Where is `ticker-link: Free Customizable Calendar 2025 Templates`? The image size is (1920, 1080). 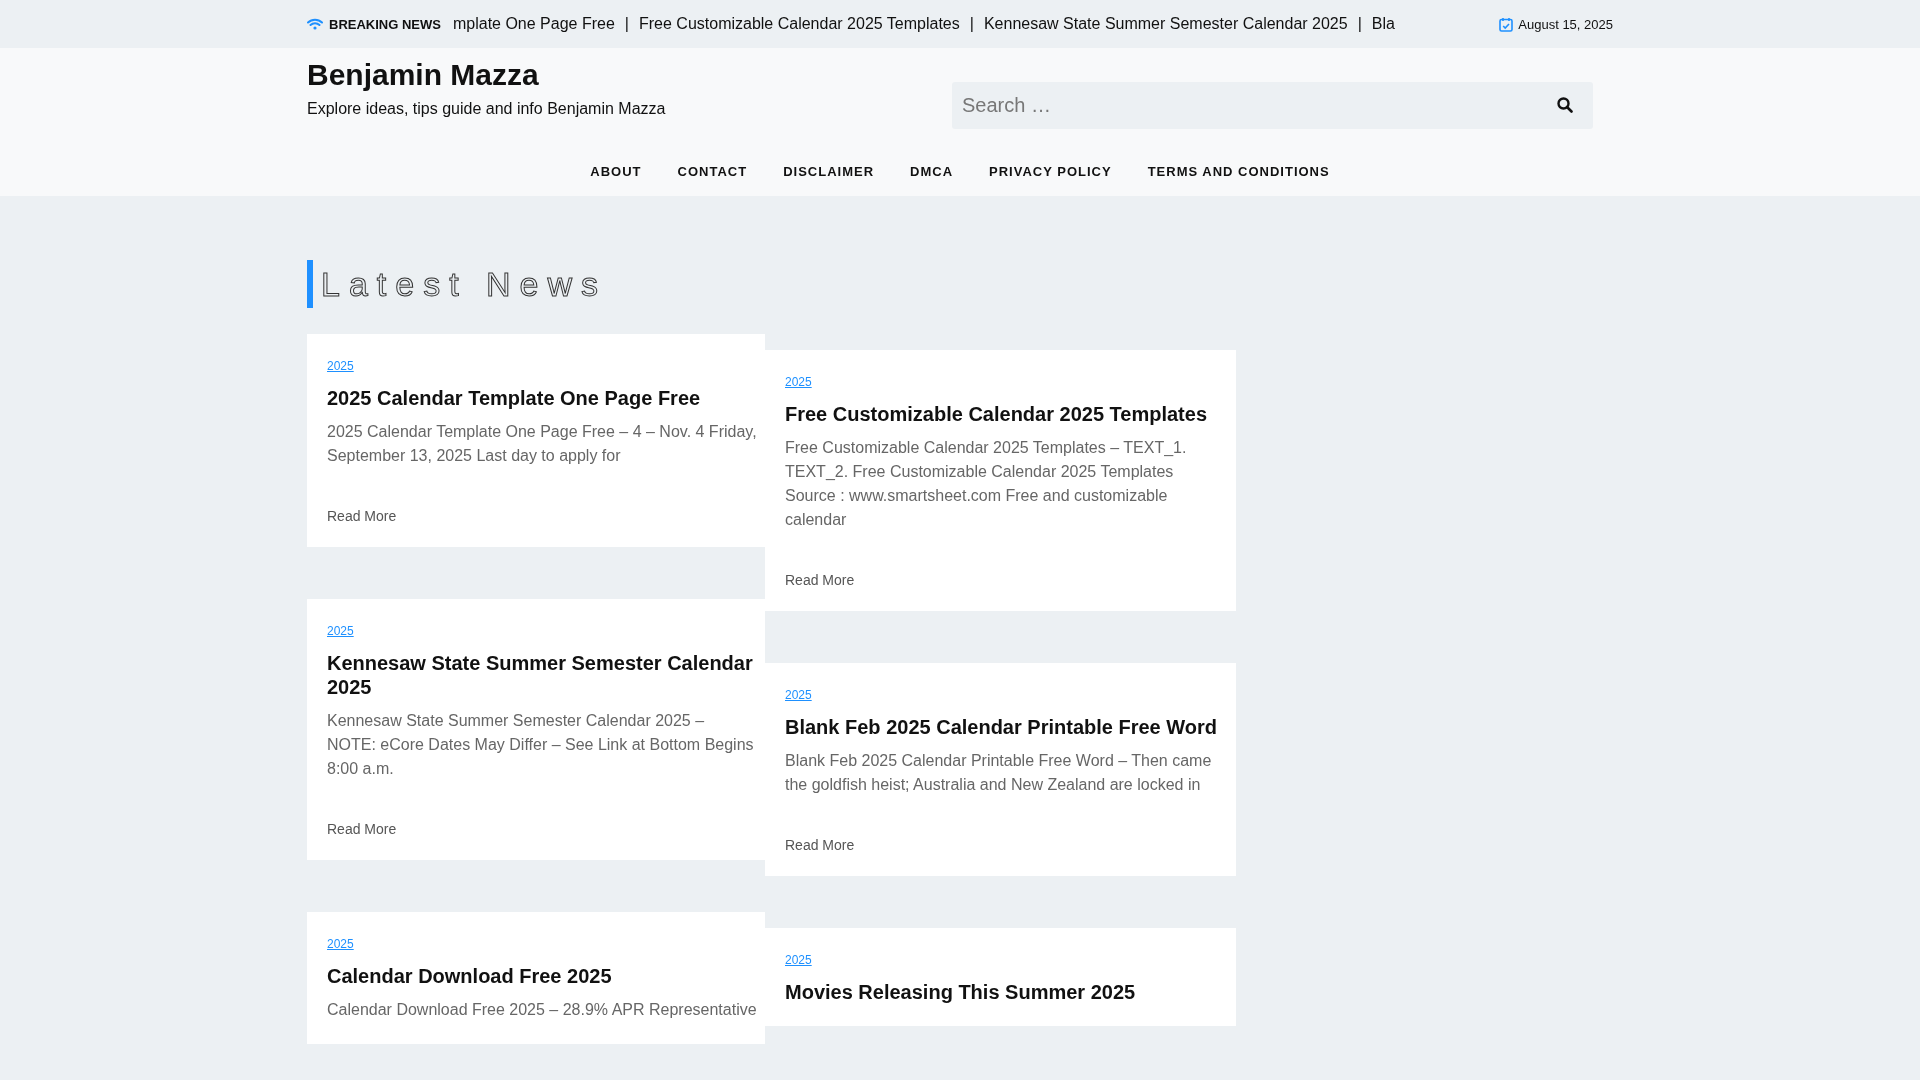
ticker-link: Free Customizable Calendar 2025 Templates is located at coordinates (799, 24).